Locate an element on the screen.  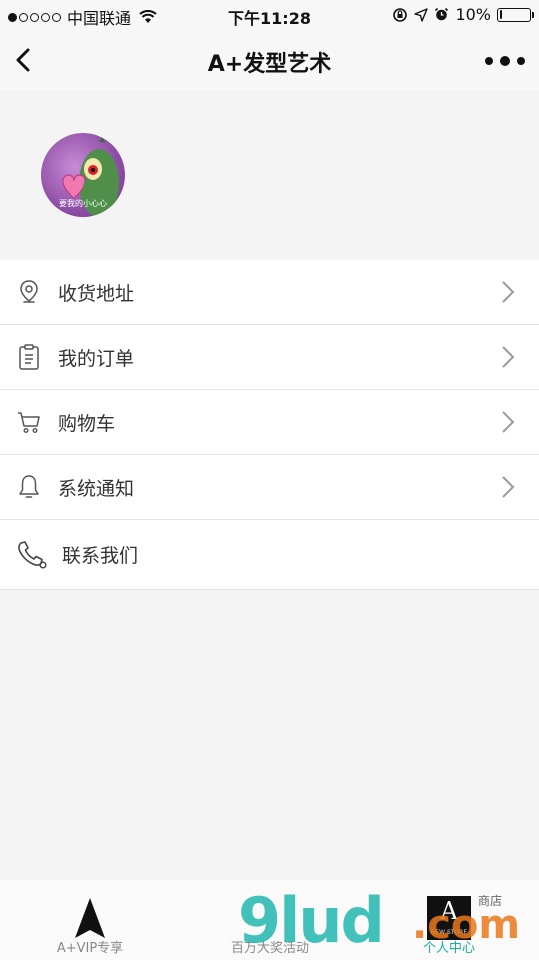
navigation-bar: A+发型艺术 is located at coordinates (269, 60).